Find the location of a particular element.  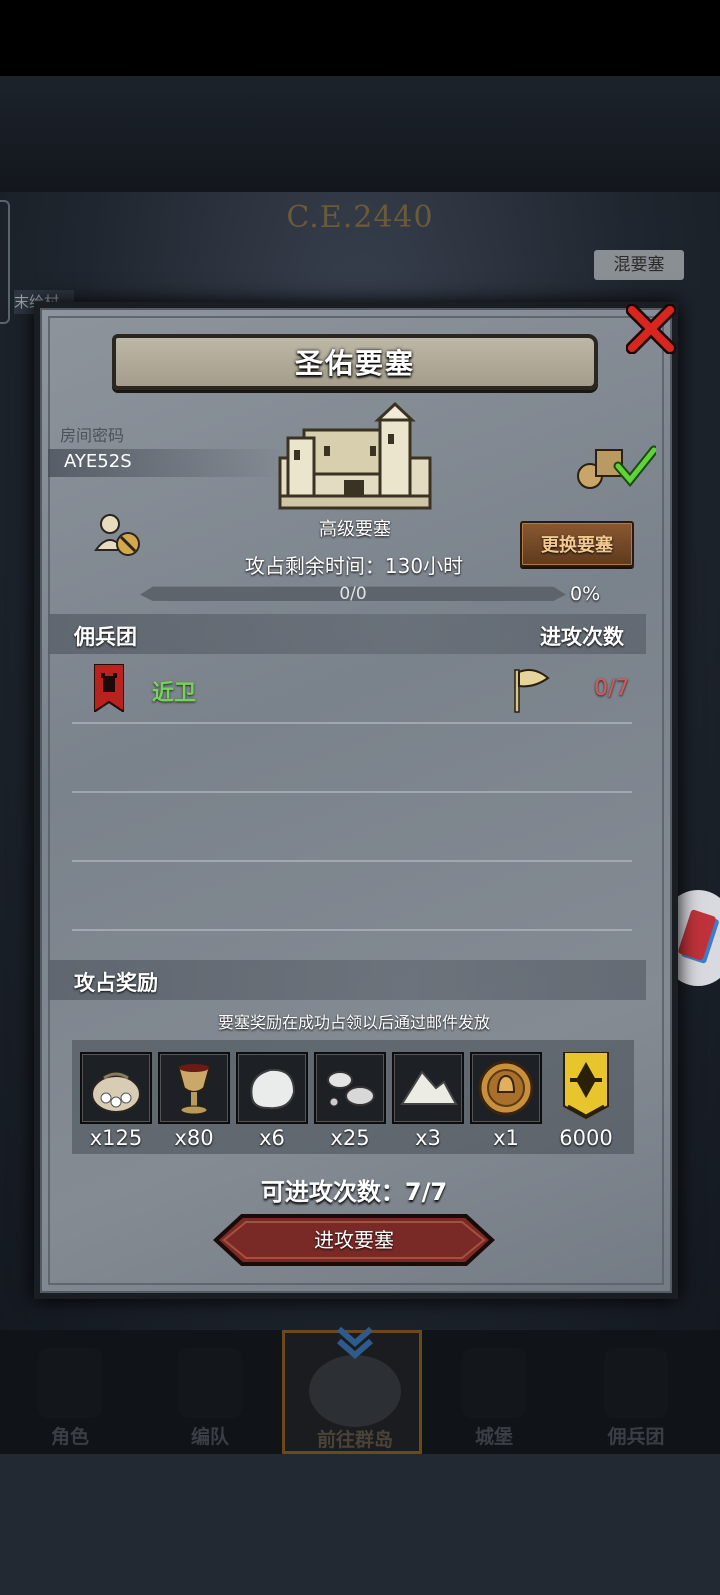

close-icon is located at coordinates (651, 329).